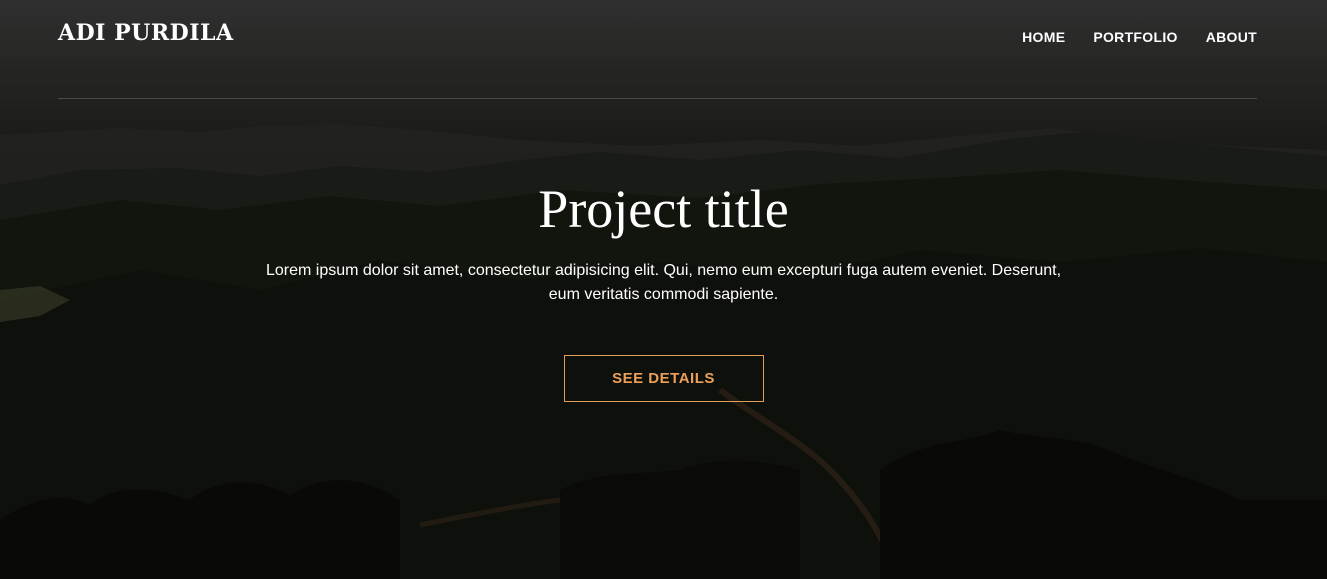 The height and width of the screenshot is (579, 1327). I want to click on nav-item-about: ABOUT, so click(1231, 37).